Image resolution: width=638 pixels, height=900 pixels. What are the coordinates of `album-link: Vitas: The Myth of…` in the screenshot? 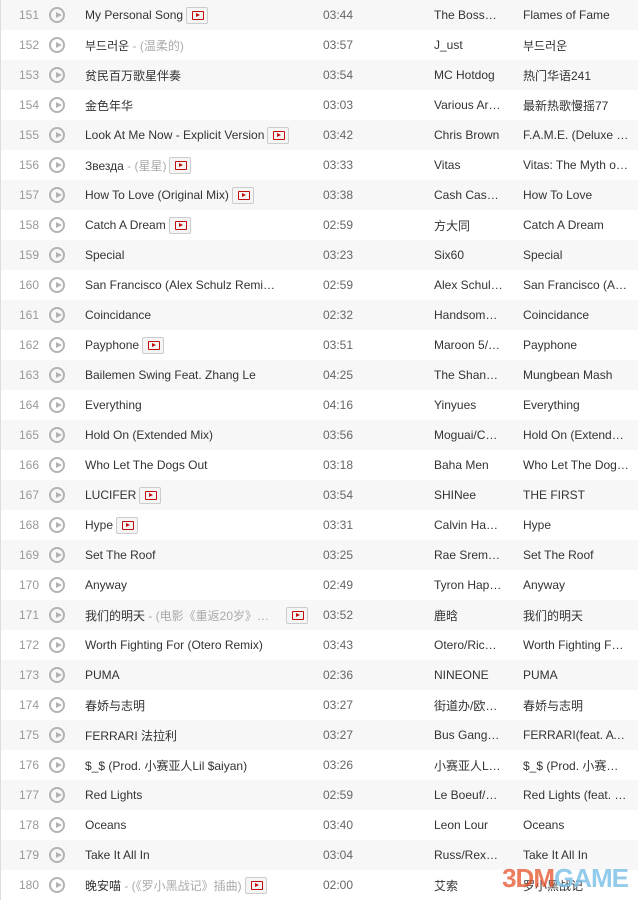 It's located at (577, 165).